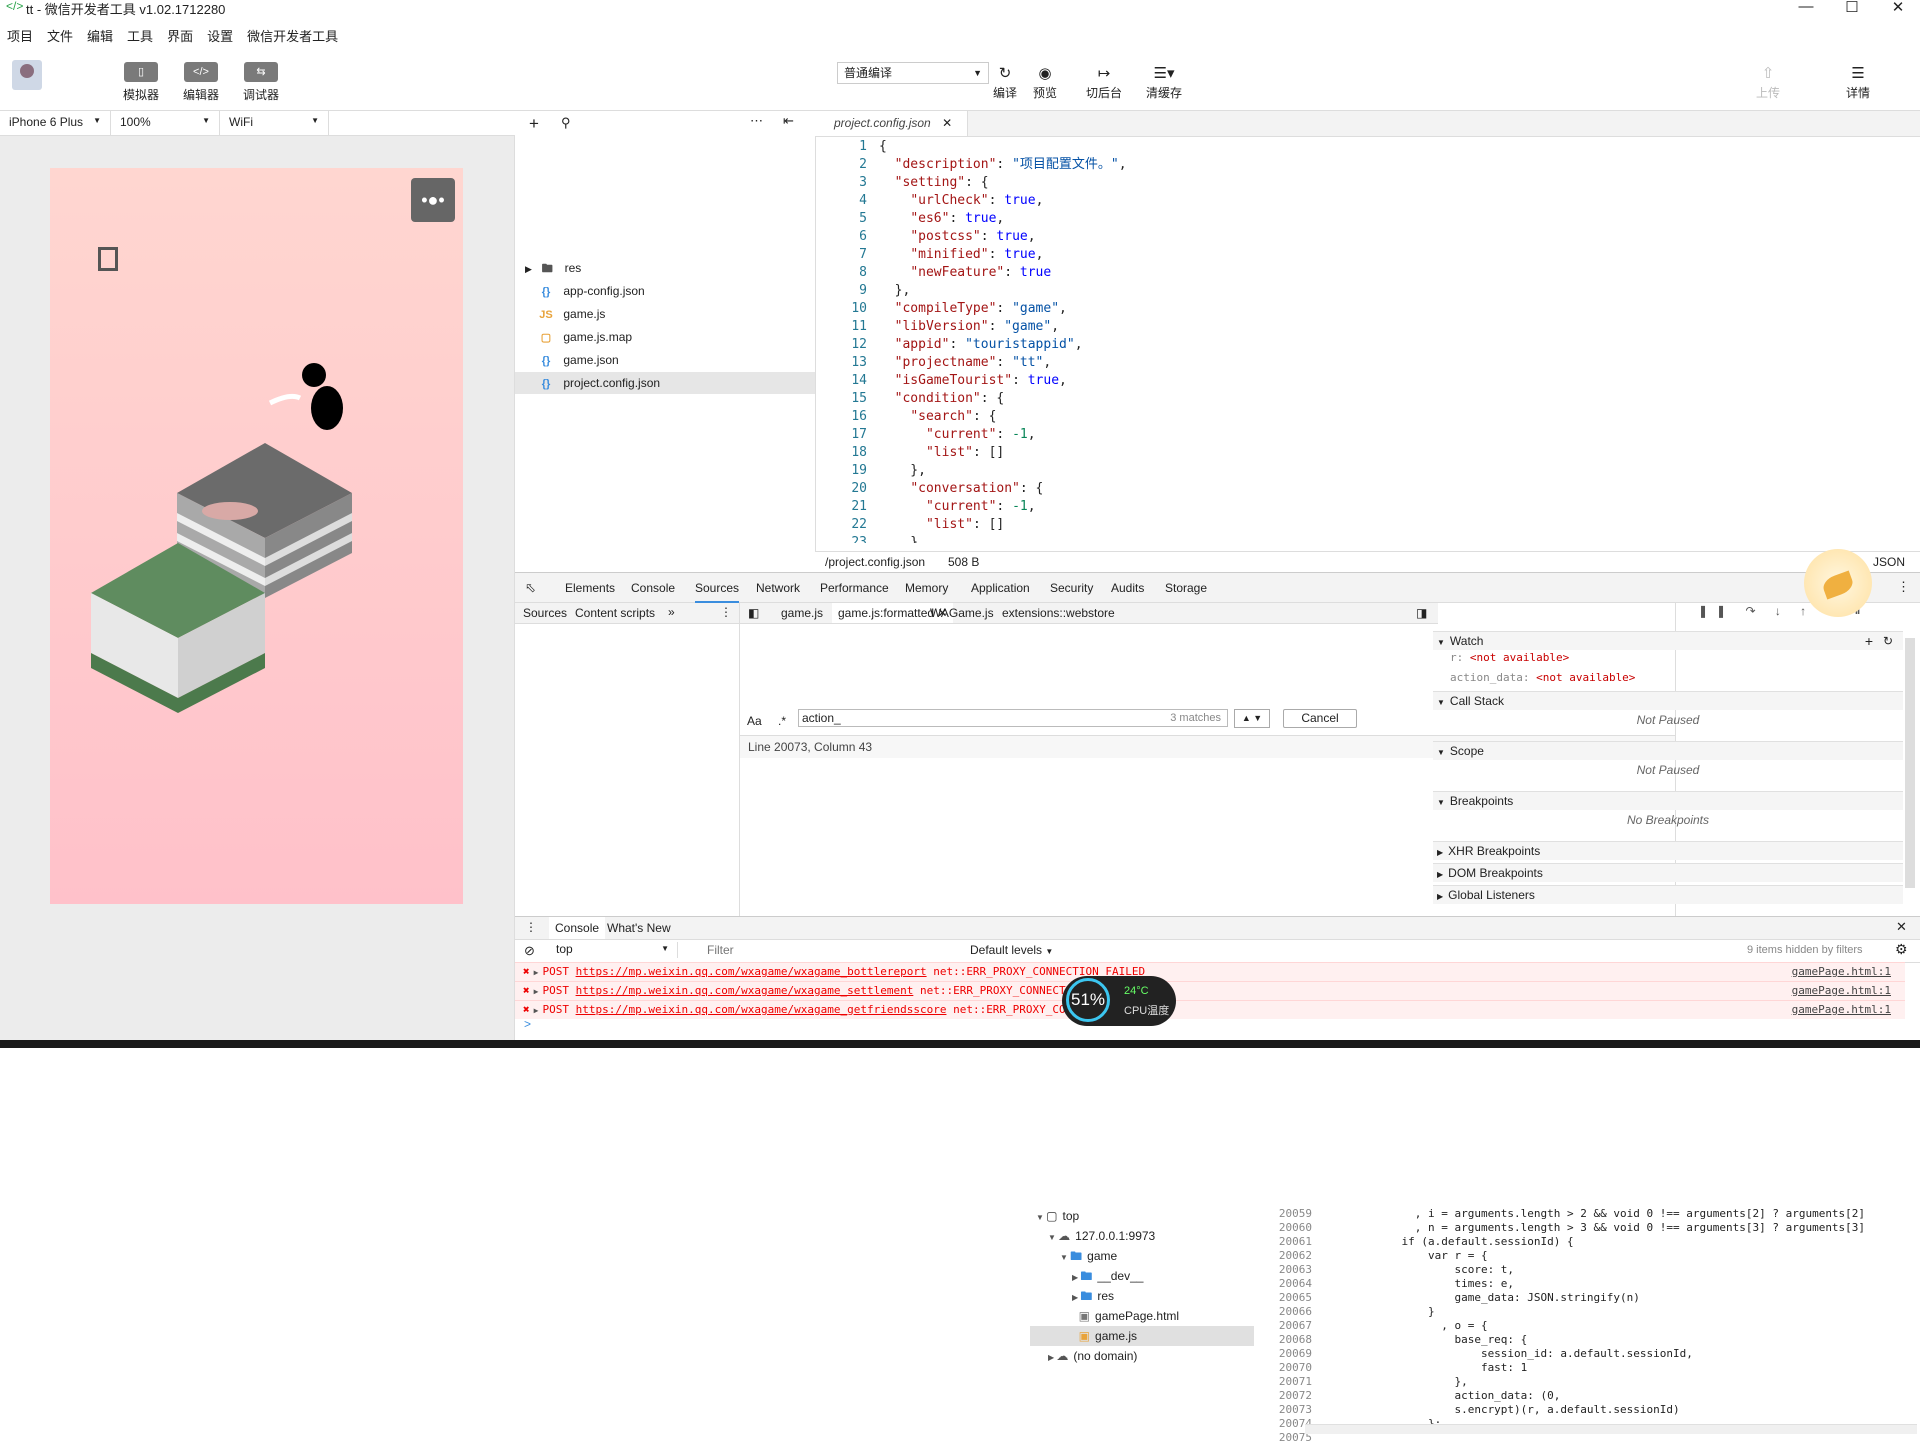 The image size is (1920, 1444). I want to click on section-call-stack: ▼ Call Stack, so click(1668, 700).